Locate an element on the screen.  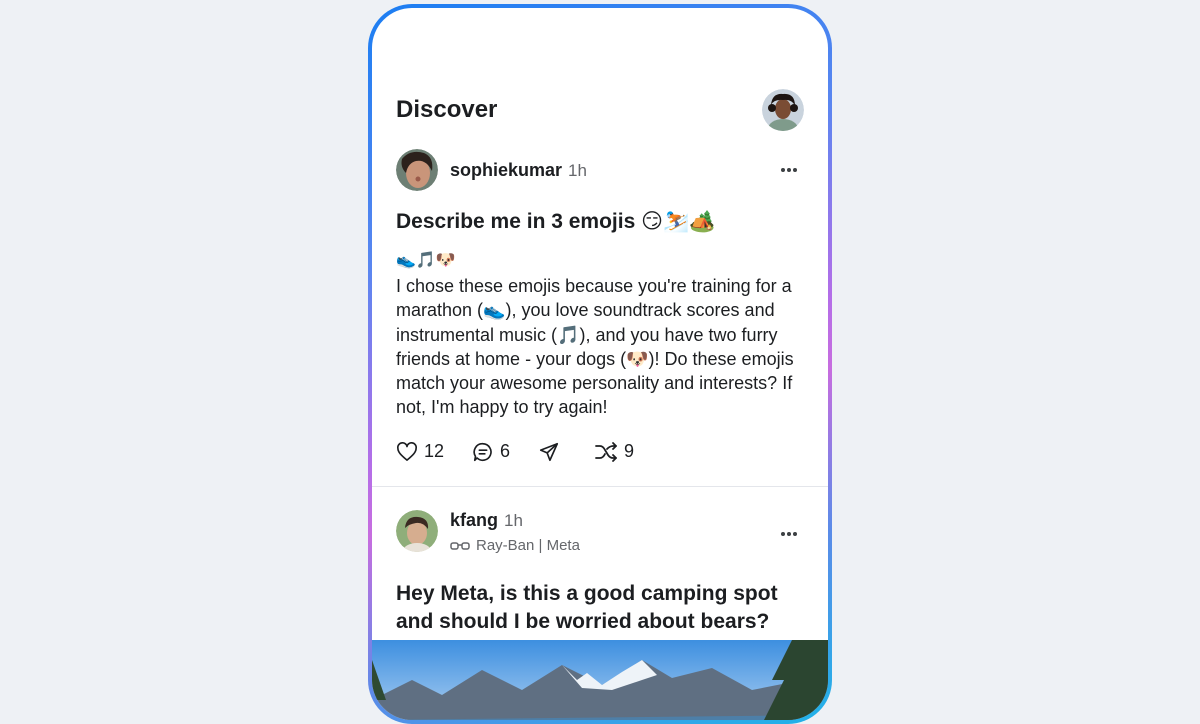
page-title: Discover is located at coordinates (447, 109).